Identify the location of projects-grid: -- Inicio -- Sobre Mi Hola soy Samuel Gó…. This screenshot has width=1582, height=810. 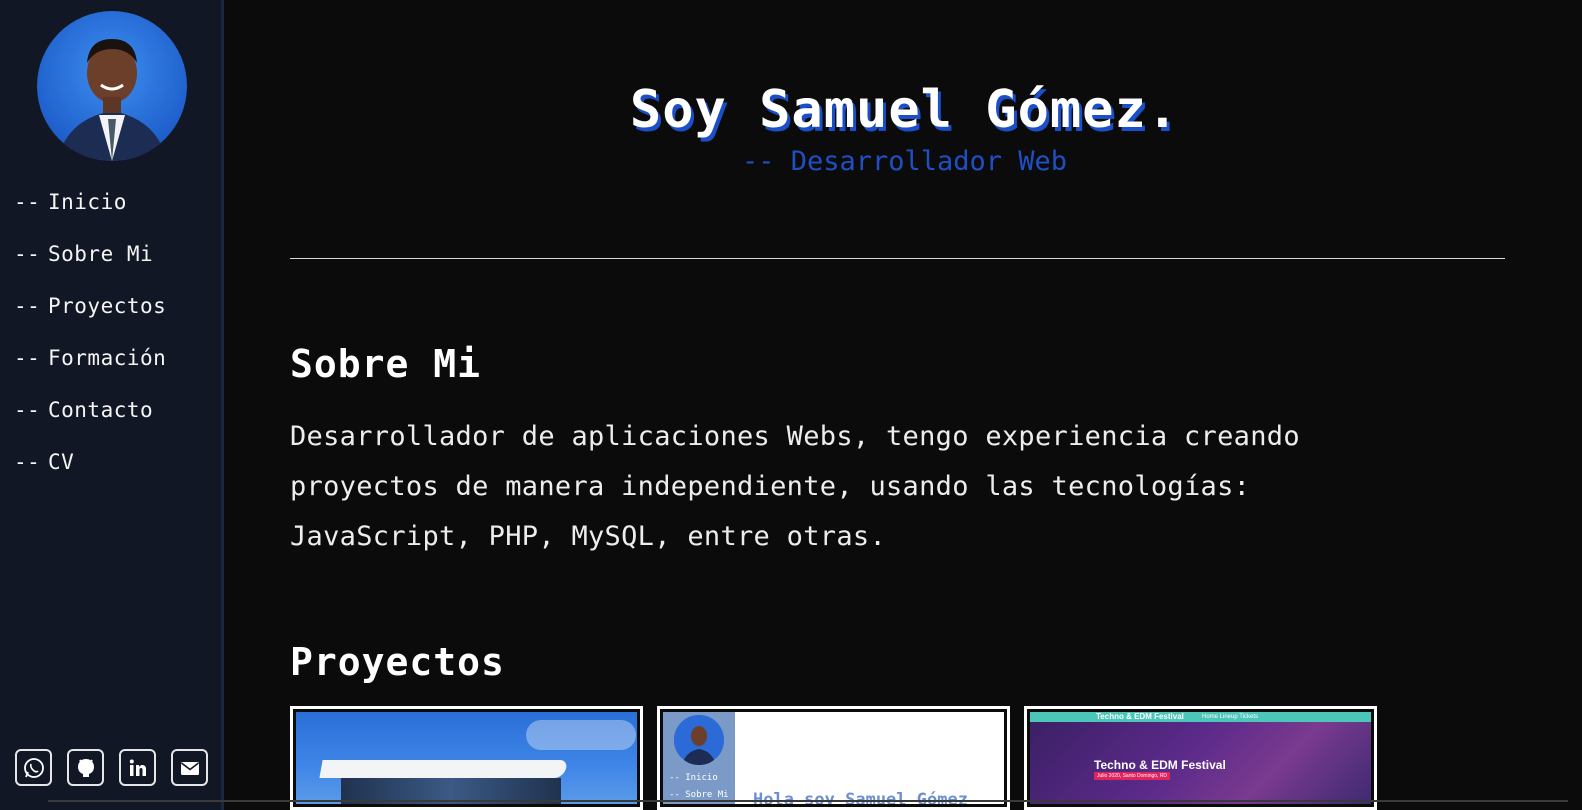
(833, 758).